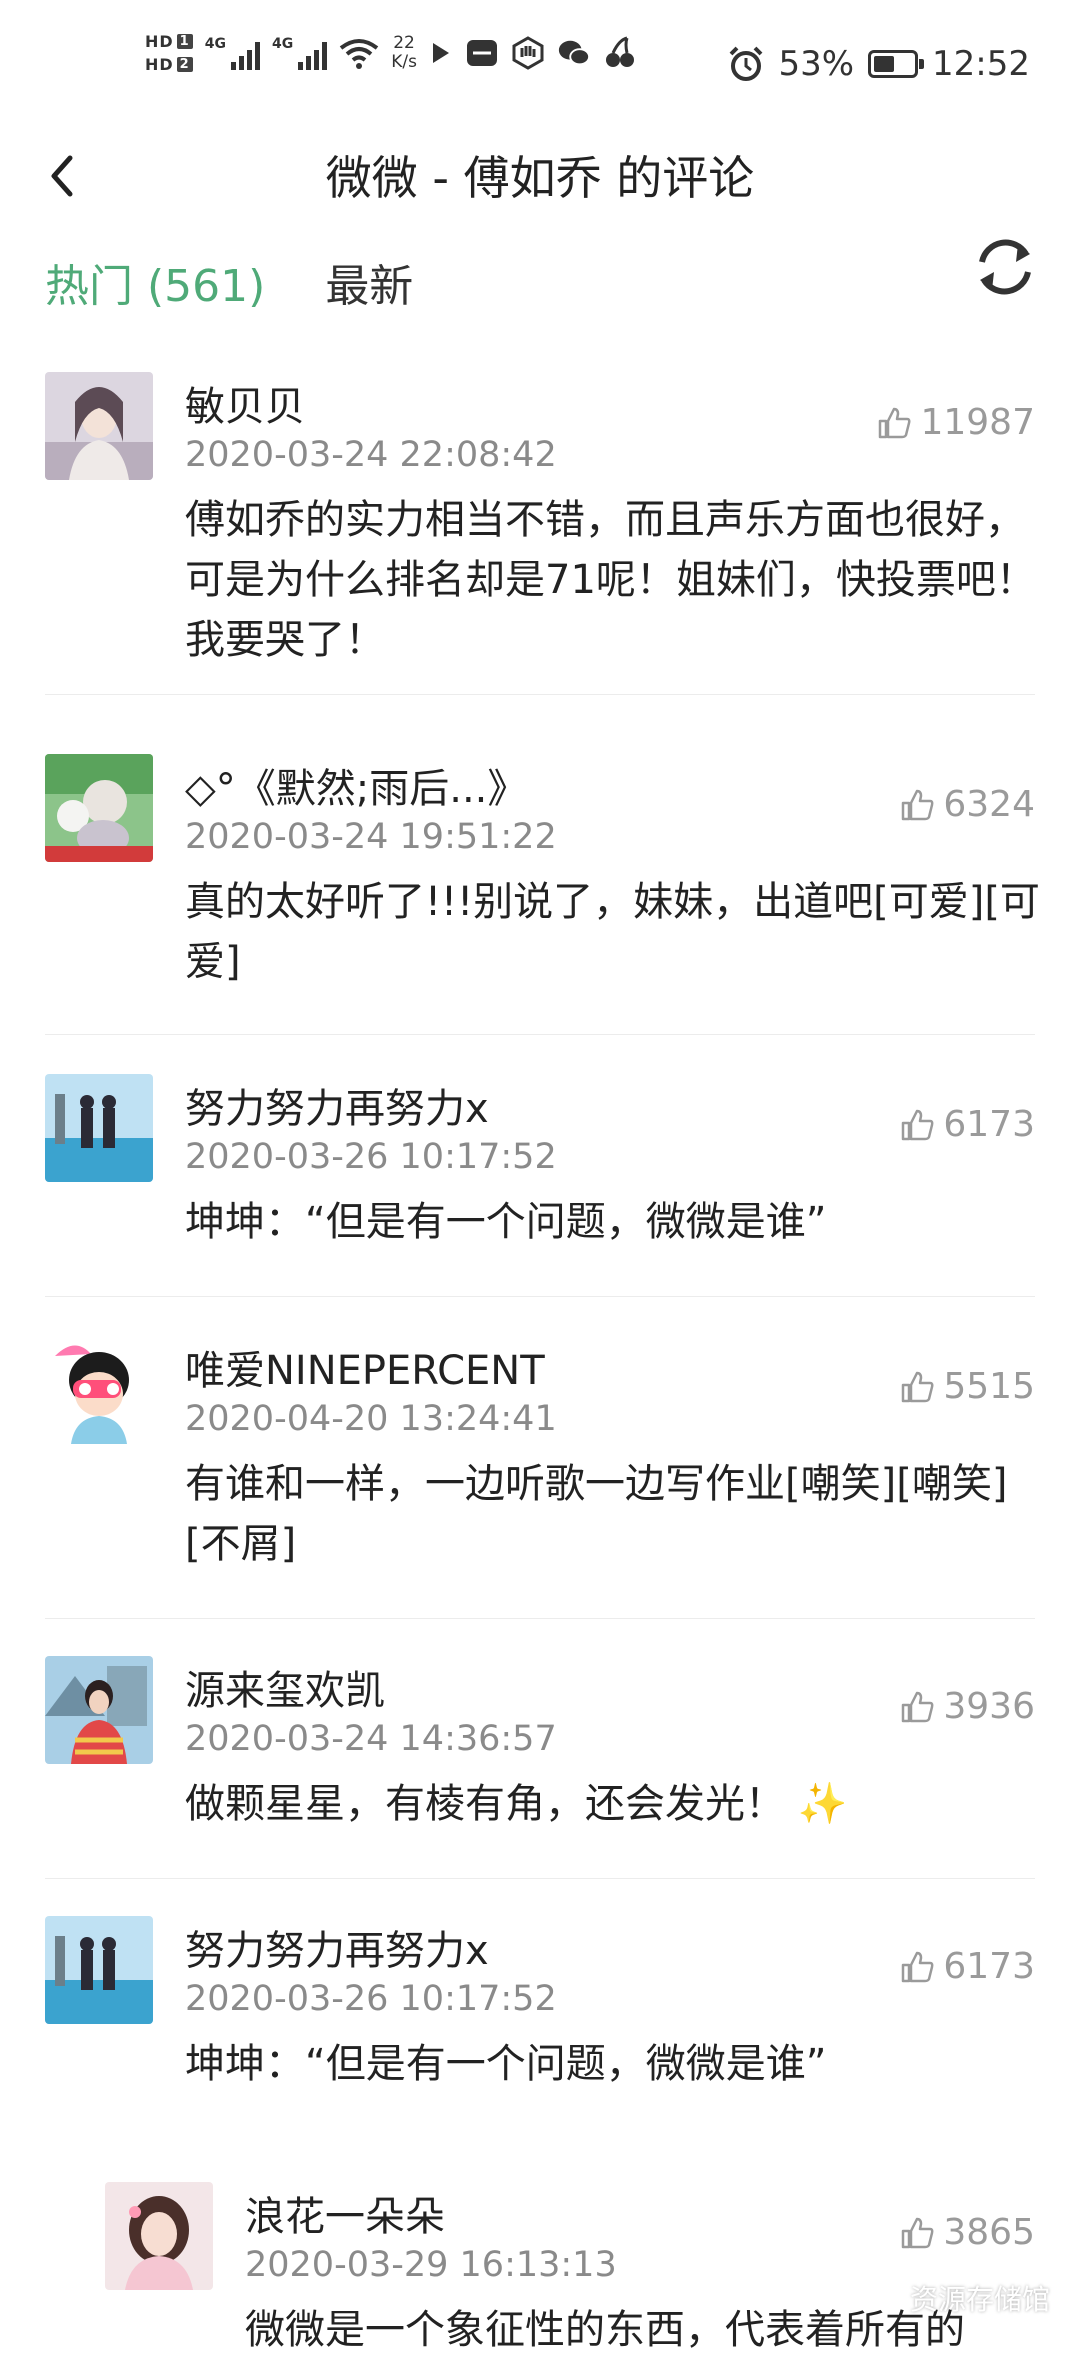 This screenshot has height=2360, width=1080. I want to click on net-unit: K/s, so click(404, 62).